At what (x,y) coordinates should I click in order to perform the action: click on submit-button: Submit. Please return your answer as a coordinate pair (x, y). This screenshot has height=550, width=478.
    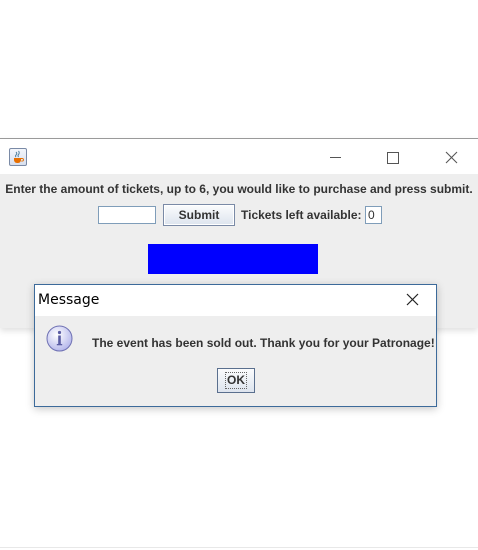
    Looking at the image, I should click on (199, 215).